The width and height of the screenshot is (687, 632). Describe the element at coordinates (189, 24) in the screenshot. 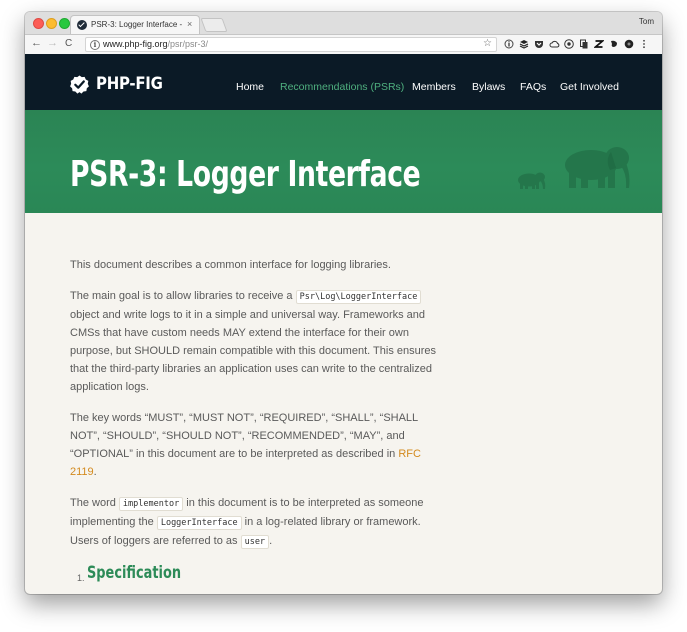

I see `tab-close-icon: ×` at that location.